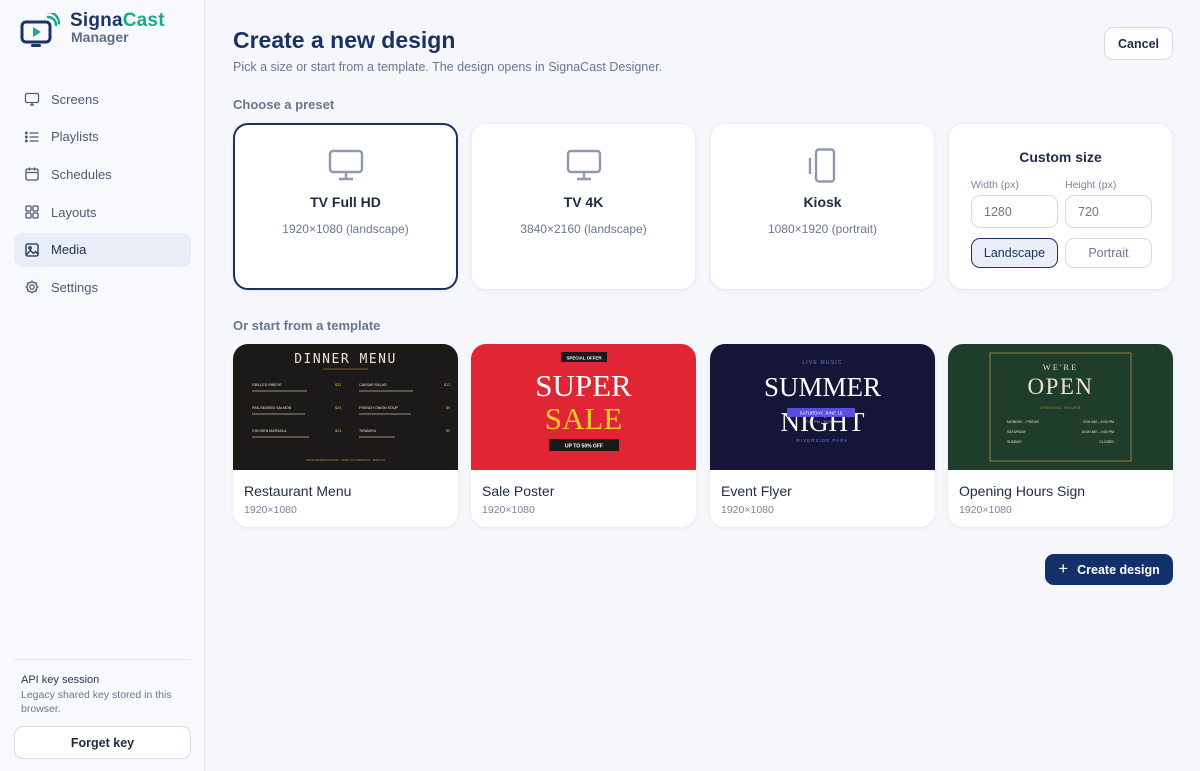 This screenshot has width=1200, height=771. I want to click on hours-preview-hours: CLOSED, so click(1106, 442).